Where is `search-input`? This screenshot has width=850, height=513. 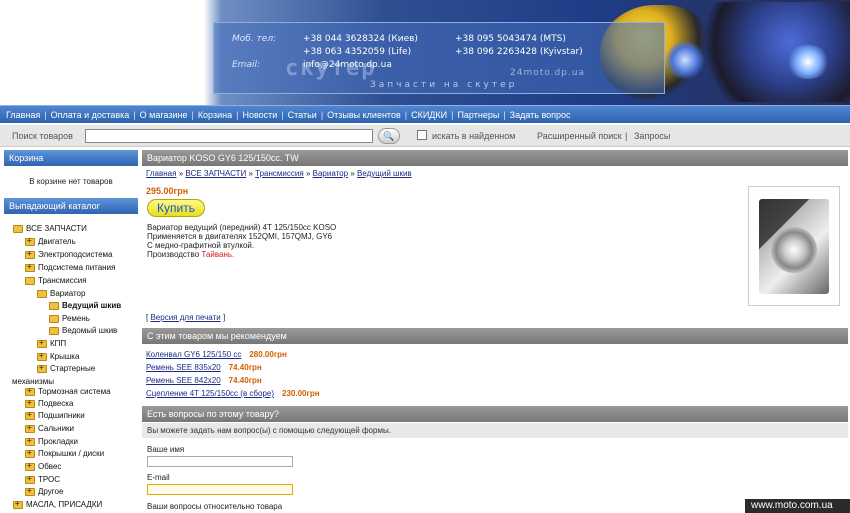
search-input is located at coordinates (229, 136).